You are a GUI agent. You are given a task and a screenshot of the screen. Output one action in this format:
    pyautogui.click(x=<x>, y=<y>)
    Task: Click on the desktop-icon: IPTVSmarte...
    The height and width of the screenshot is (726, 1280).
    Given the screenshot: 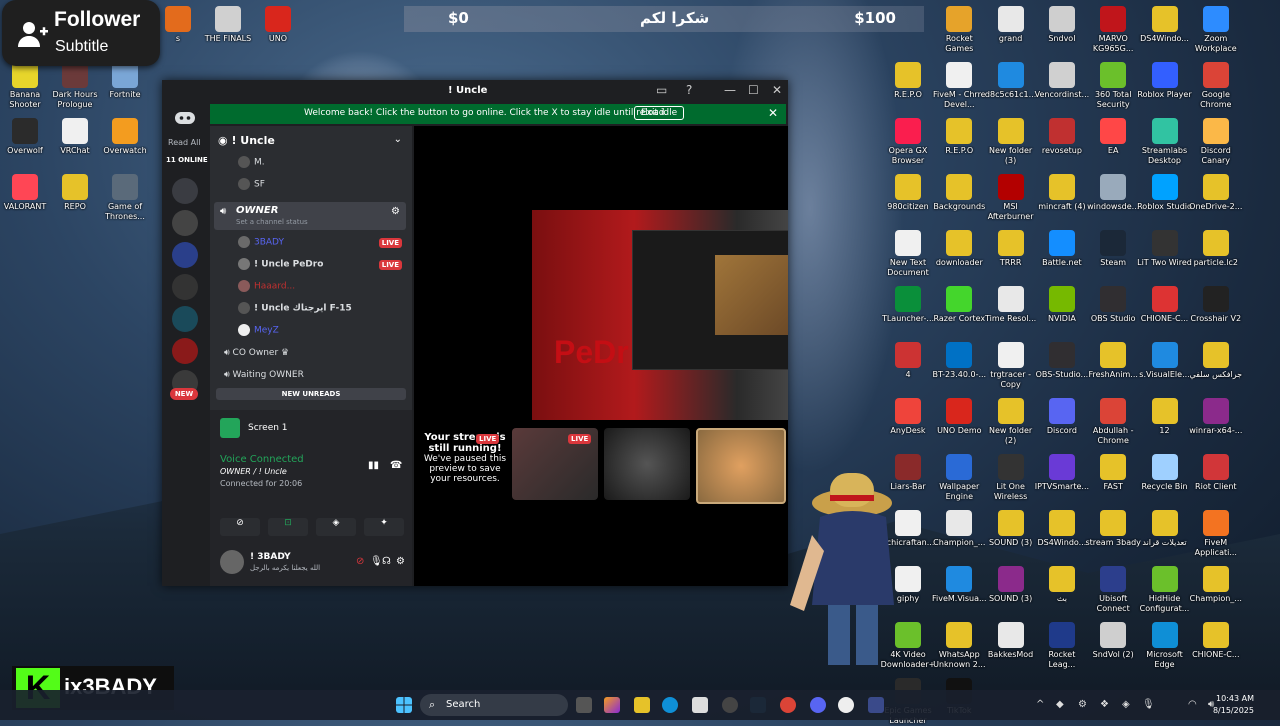 What is the action you would take?
    pyautogui.click(x=1062, y=473)
    